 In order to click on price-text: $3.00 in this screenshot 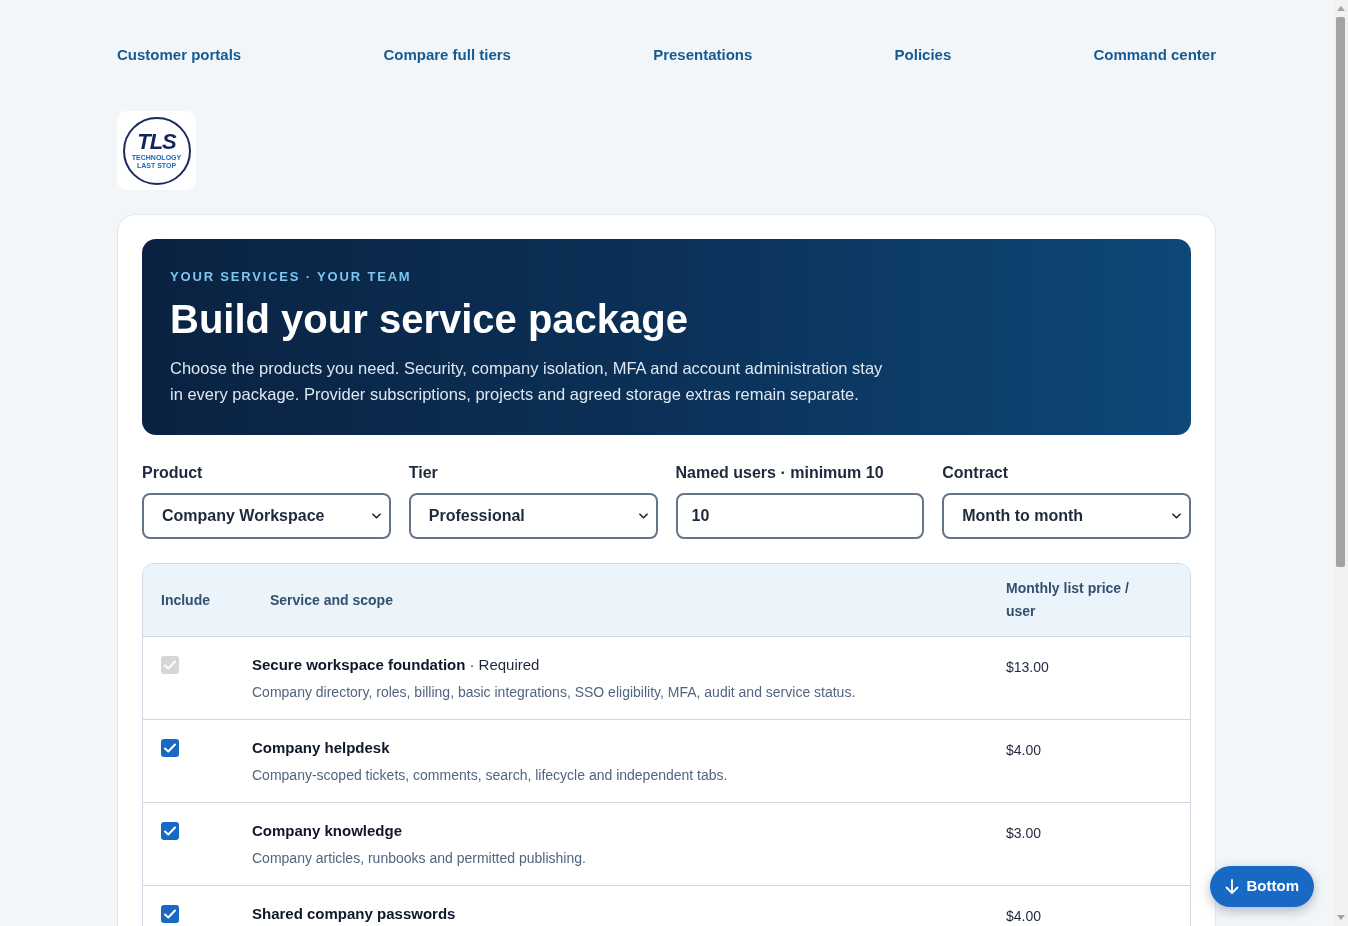, I will do `click(1024, 833)`.